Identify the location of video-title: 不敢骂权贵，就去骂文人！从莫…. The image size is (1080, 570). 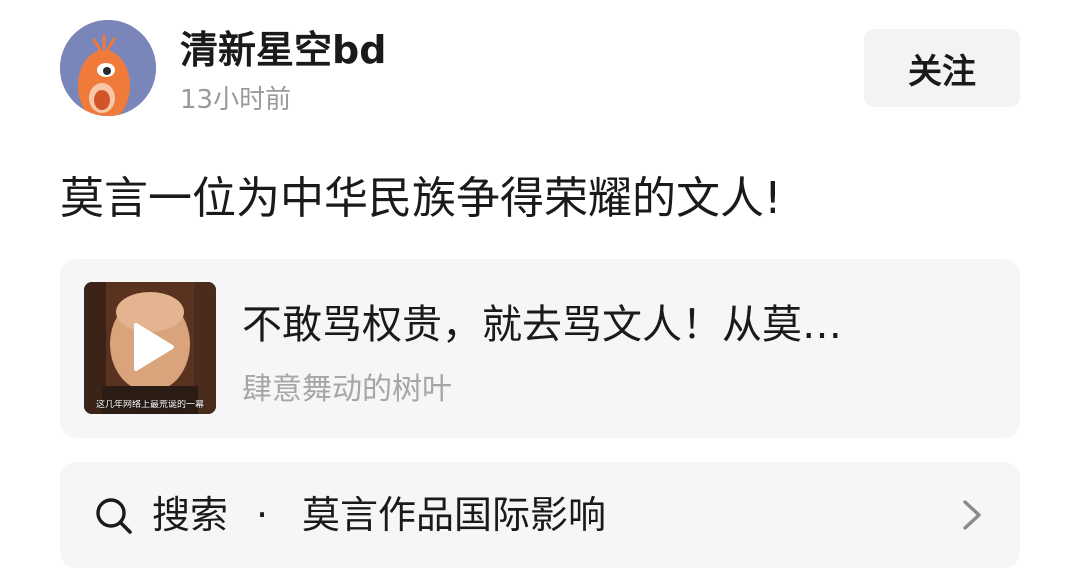
(612, 325).